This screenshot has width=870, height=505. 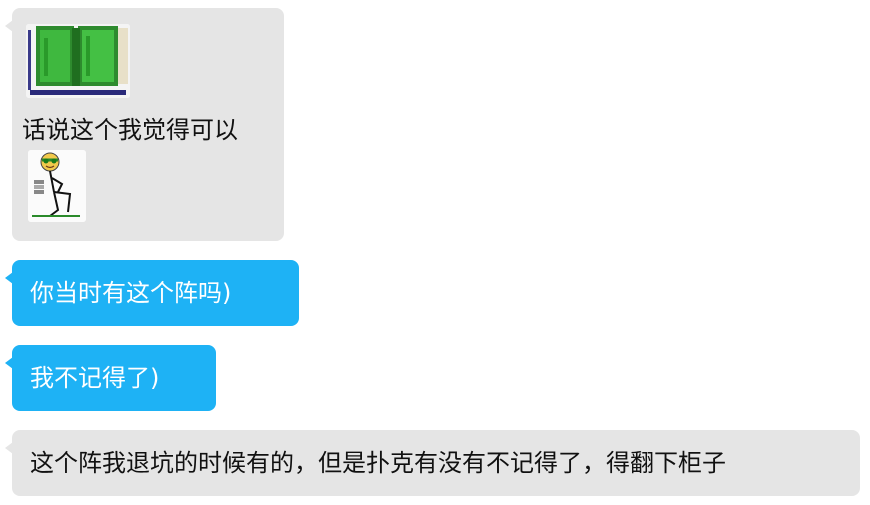 I want to click on message-bubble-outgoing: 你当时有这个阵吗), so click(x=152, y=293).